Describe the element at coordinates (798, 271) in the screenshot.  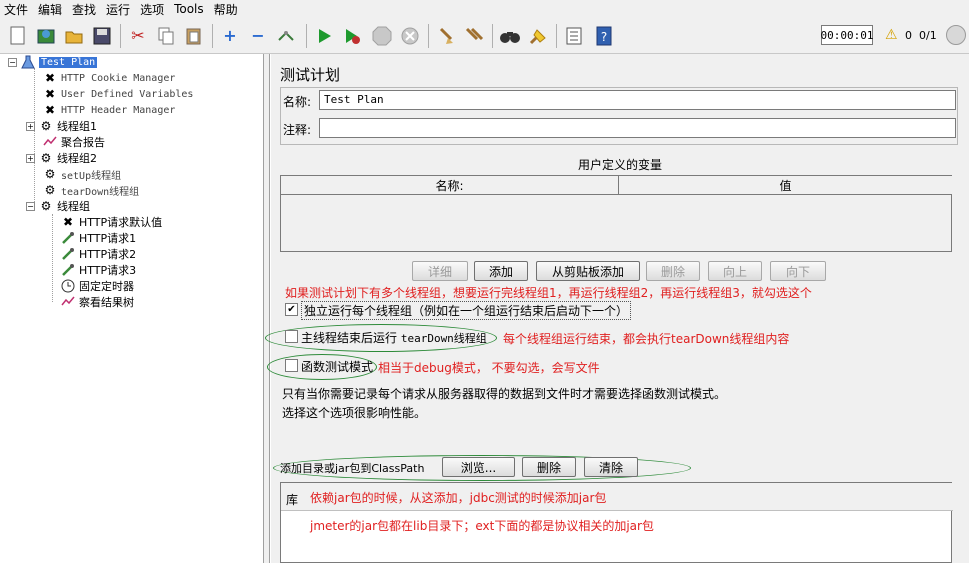
I see `move-down-button: 向下` at that location.